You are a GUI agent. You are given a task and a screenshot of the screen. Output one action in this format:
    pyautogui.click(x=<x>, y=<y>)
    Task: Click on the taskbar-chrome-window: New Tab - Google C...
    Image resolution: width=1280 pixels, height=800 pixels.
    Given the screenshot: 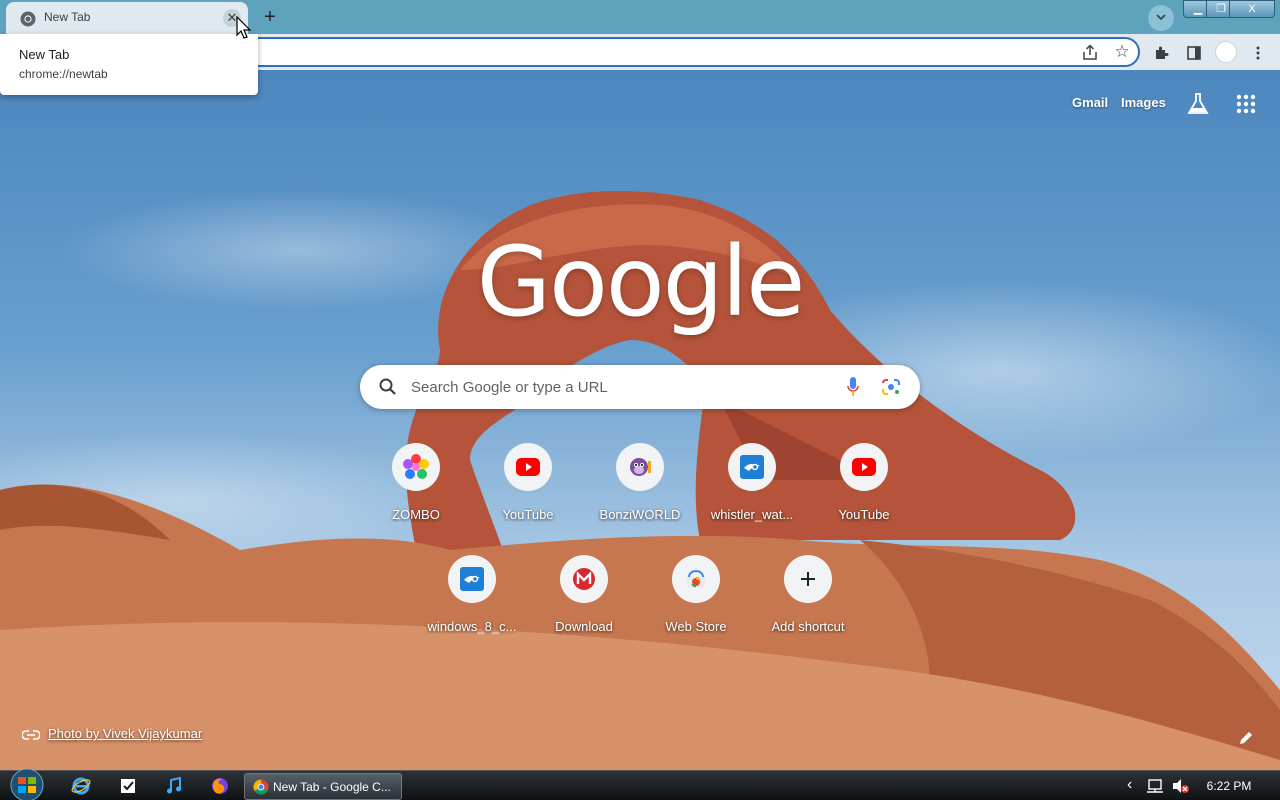 What is the action you would take?
    pyautogui.click(x=323, y=786)
    